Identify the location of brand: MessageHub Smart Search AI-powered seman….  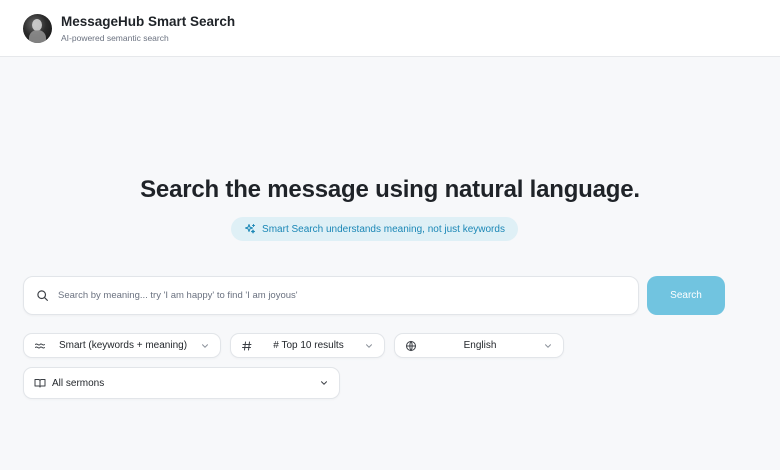
(148, 28).